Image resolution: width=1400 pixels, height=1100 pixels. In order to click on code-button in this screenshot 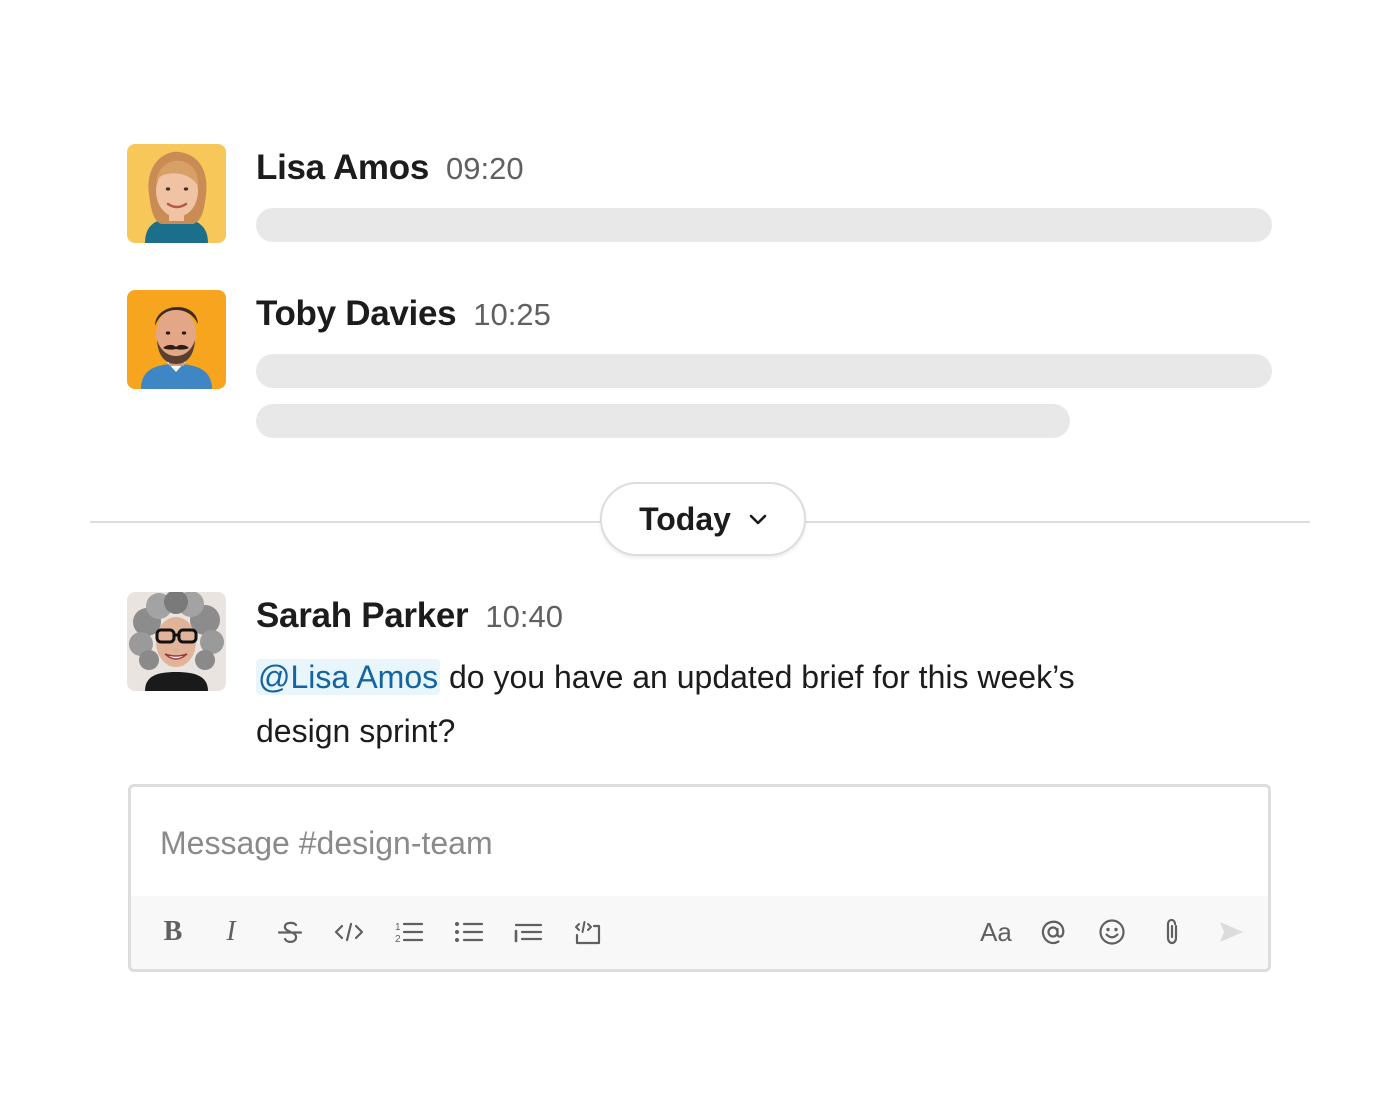, I will do `click(349, 932)`.